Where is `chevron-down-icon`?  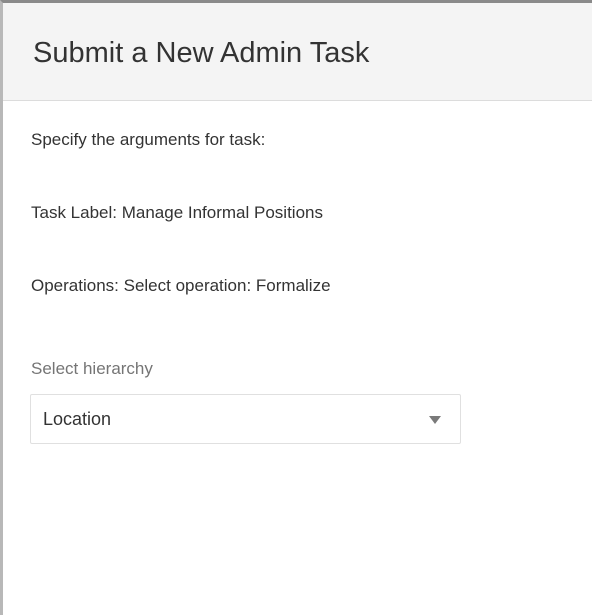
chevron-down-icon is located at coordinates (435, 420).